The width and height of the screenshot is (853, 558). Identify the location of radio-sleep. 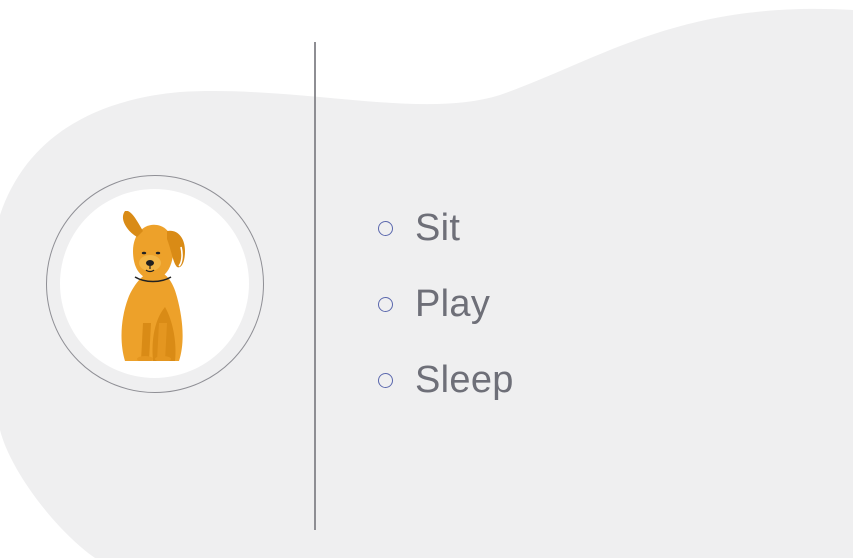
(385, 380).